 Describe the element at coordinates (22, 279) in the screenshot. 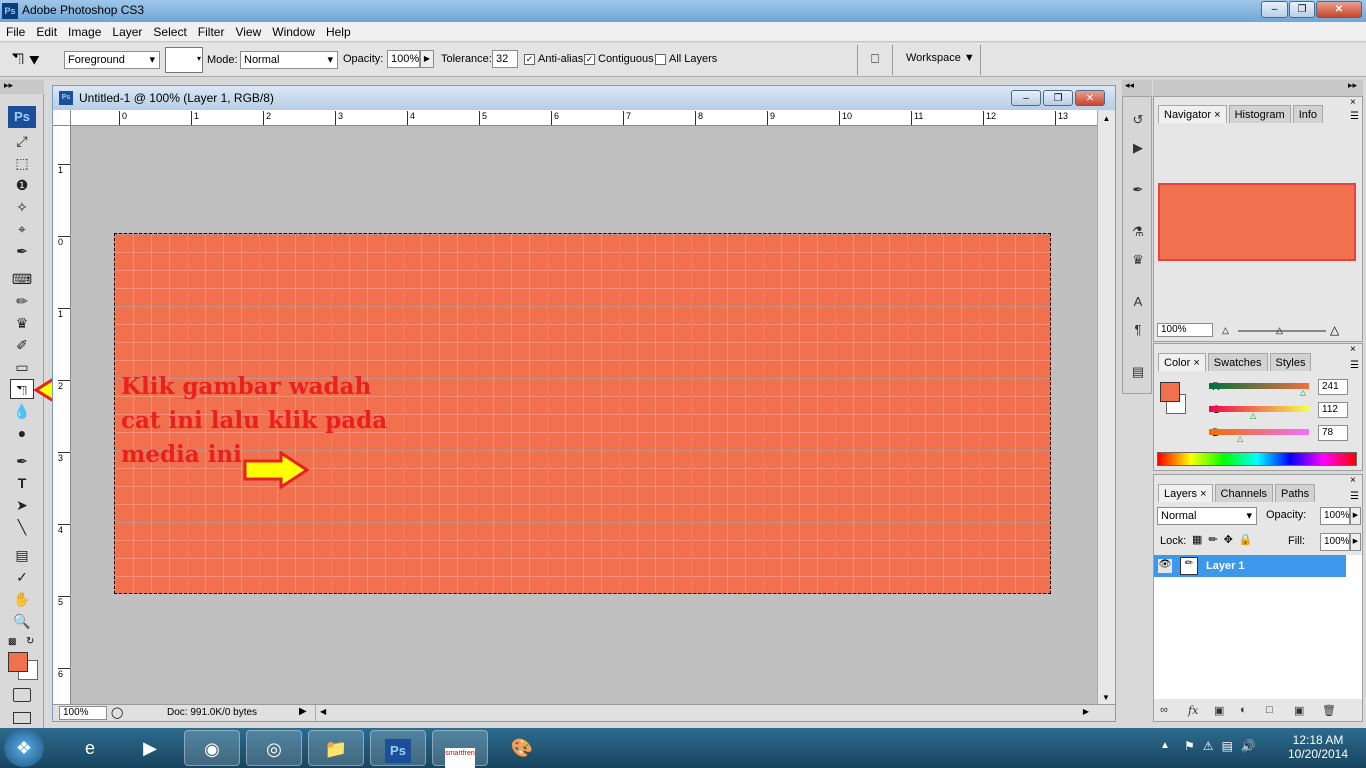

I see `healing-brush-tool-icon: ⌨` at that location.